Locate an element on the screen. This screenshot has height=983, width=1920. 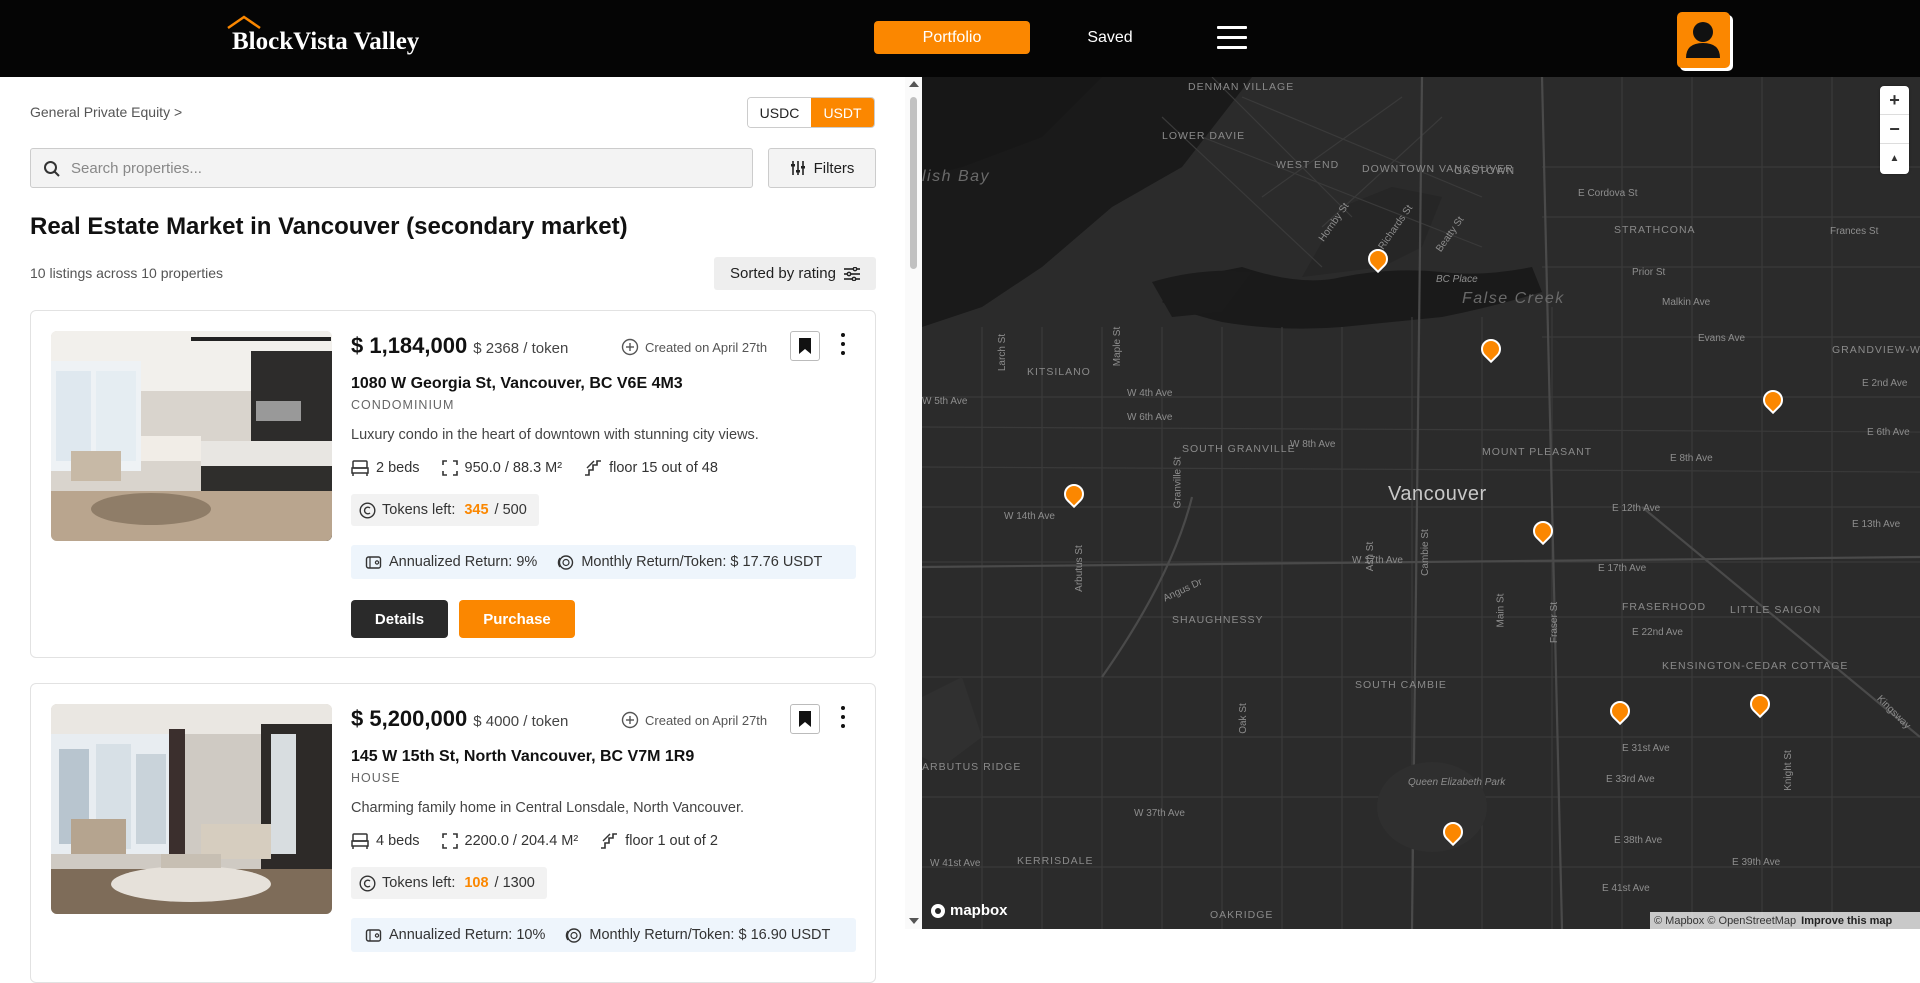
sort-sliders-icon is located at coordinates (851, 273).